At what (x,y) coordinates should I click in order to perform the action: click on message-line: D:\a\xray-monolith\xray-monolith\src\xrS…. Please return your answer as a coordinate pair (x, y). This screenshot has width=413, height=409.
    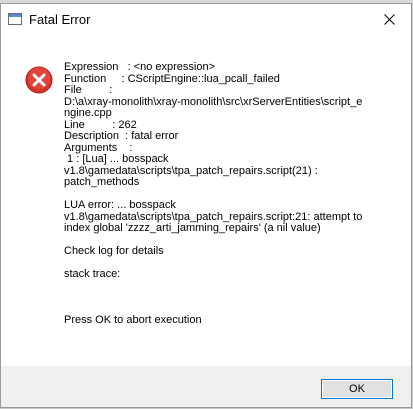
    Looking at the image, I should click on (213, 101).